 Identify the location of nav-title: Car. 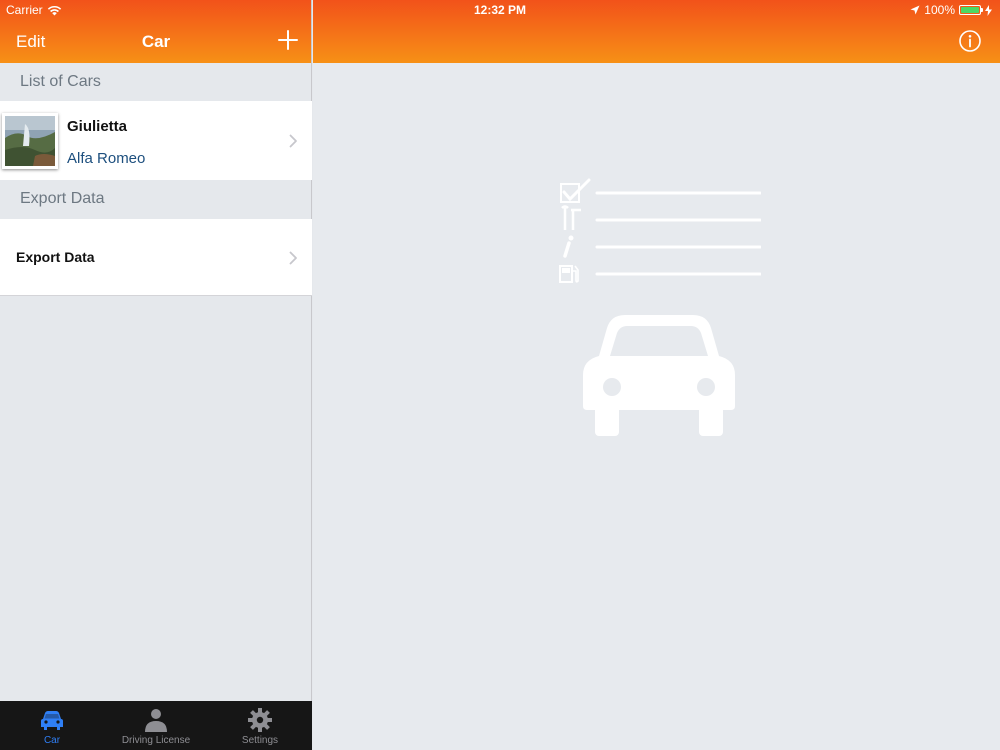
(156, 41).